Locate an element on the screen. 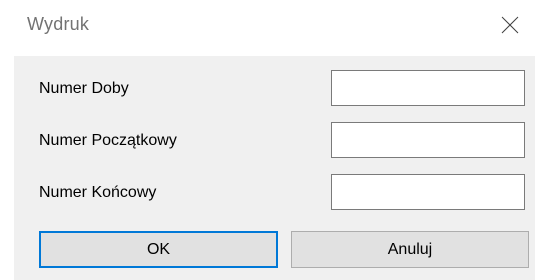 The height and width of the screenshot is (280, 535). ok-button: OK is located at coordinates (158, 249).